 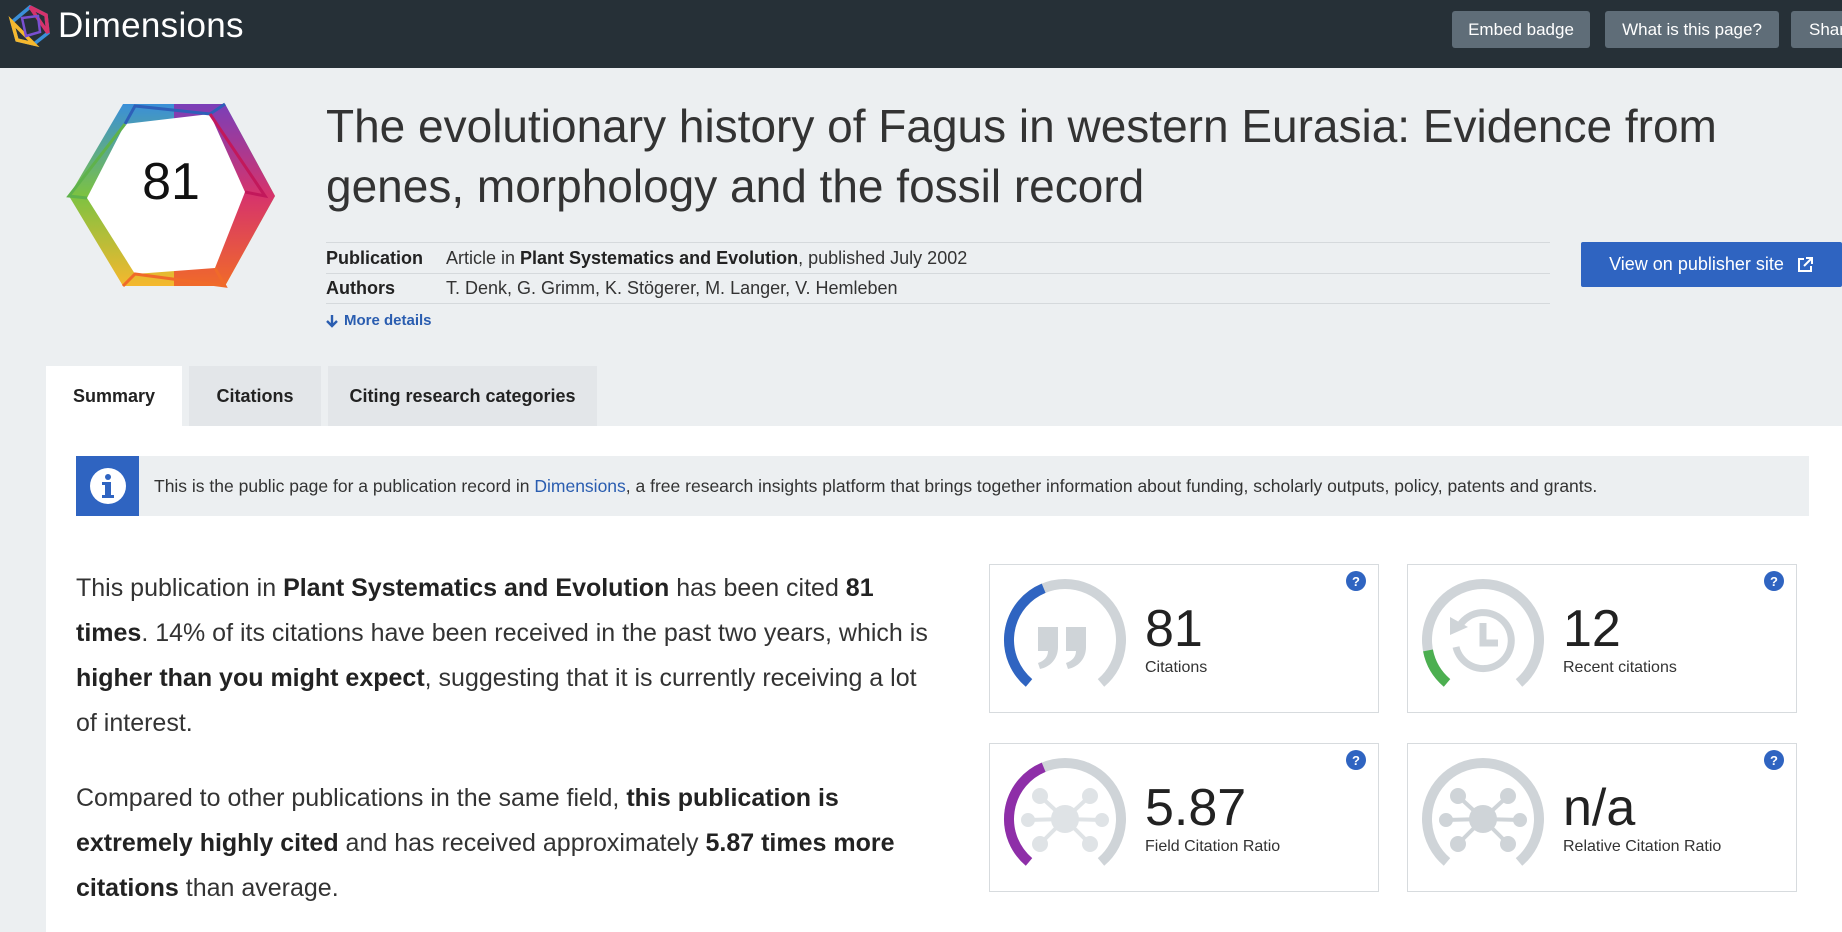 What do you see at coordinates (659, 257) in the screenshot?
I see `journal-name: Plant Systematics and Evolution` at bounding box center [659, 257].